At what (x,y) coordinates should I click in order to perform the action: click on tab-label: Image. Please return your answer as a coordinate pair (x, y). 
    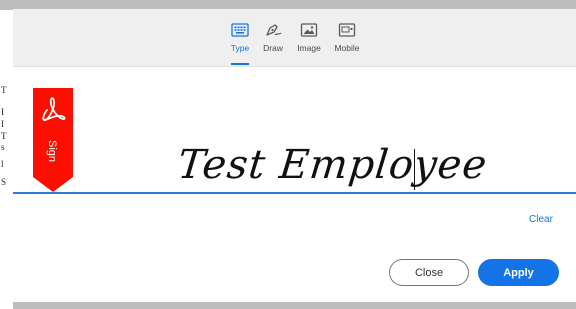
    Looking at the image, I should click on (309, 48).